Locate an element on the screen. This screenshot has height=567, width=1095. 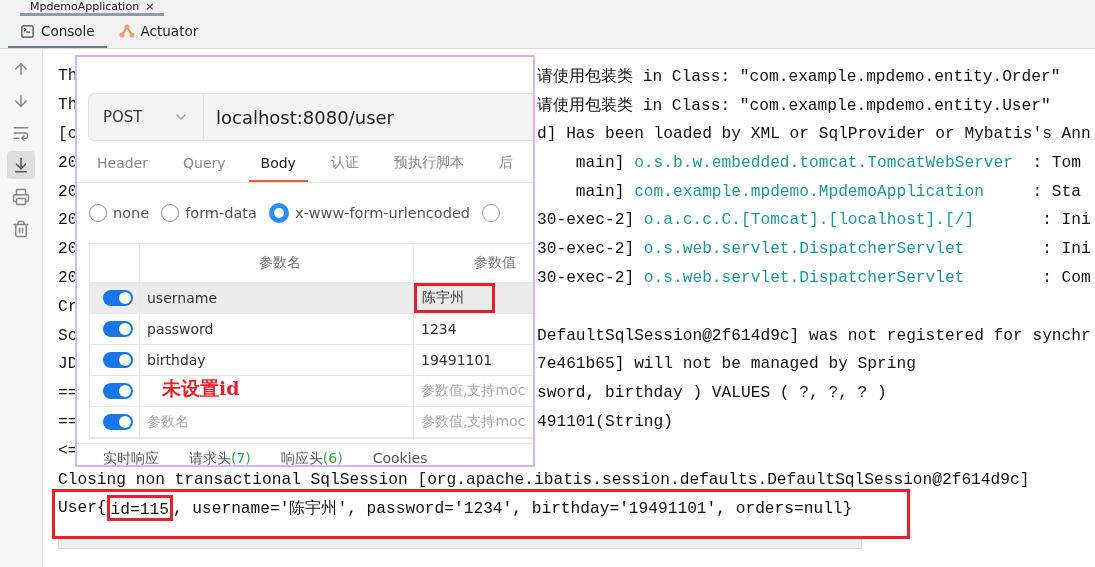
console-text: 491101(String) is located at coordinates (605, 421).